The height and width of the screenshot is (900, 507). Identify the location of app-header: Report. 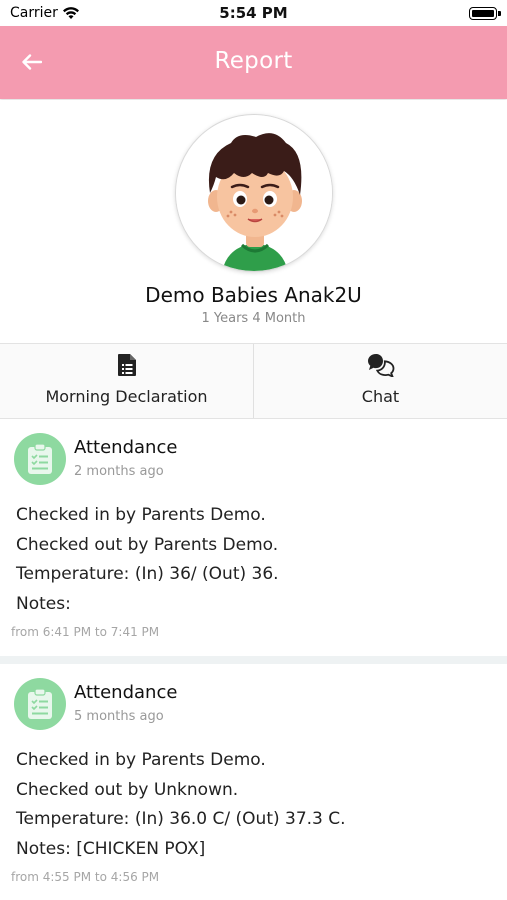
(253, 62).